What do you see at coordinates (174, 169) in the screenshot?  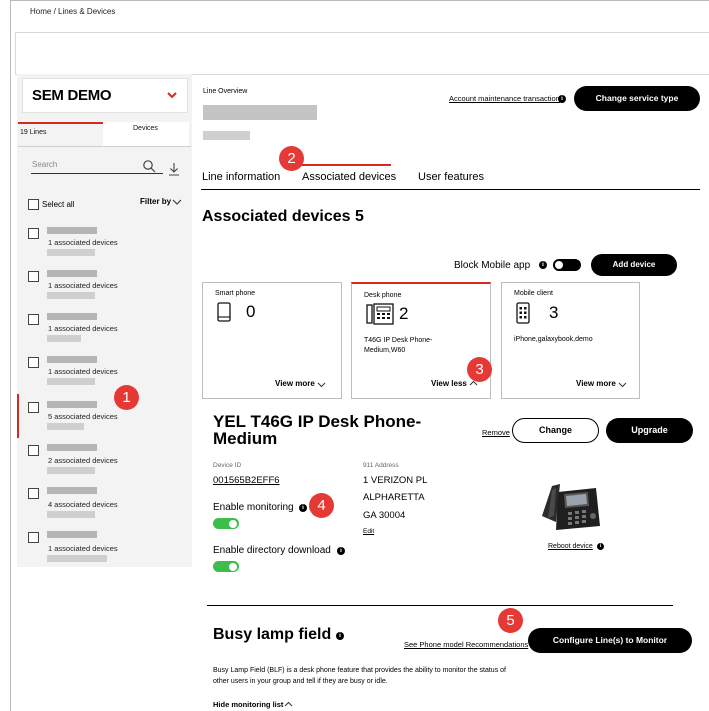 I see `download-icon` at bounding box center [174, 169].